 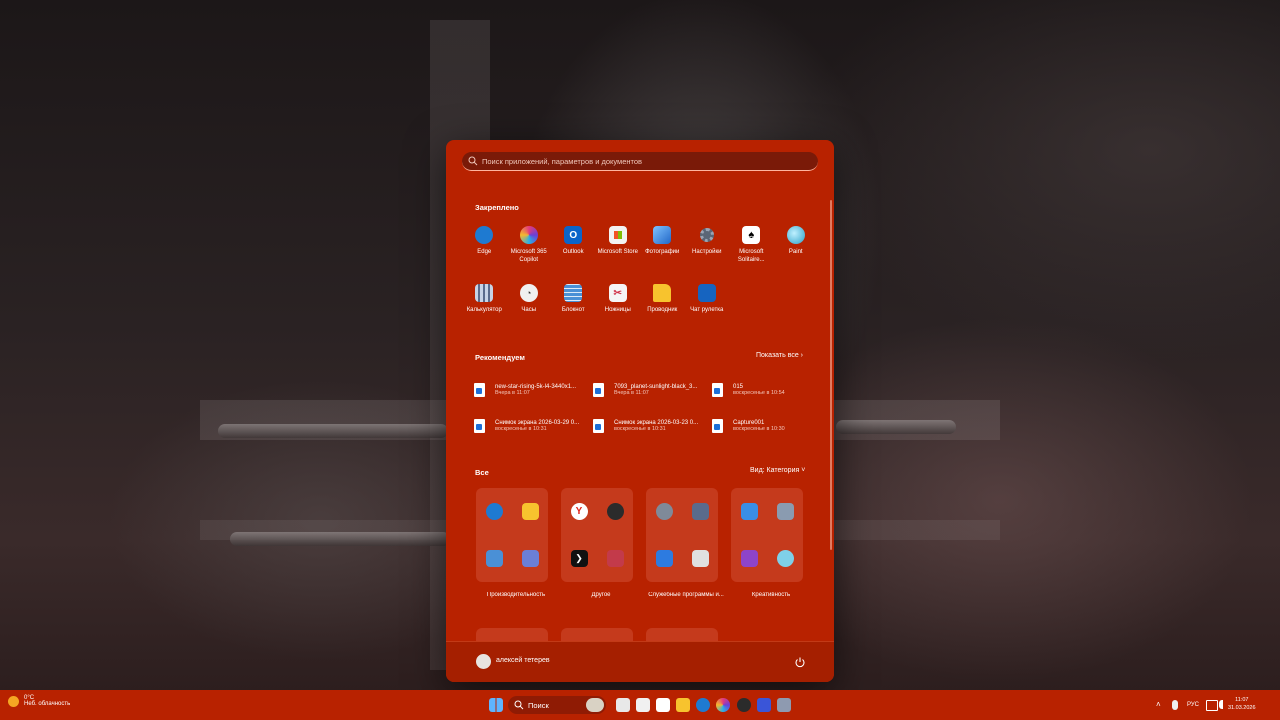 What do you see at coordinates (663, 705) in the screenshot?
I see `store-icon` at bounding box center [663, 705].